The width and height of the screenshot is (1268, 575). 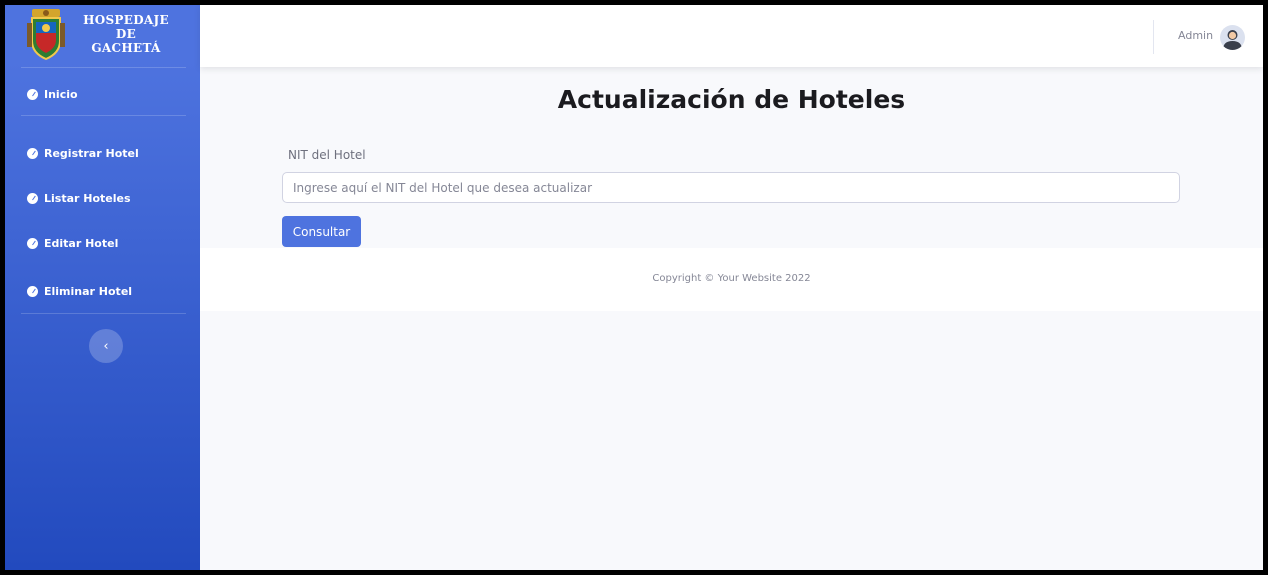 What do you see at coordinates (327, 155) in the screenshot?
I see `nit-field-label: NIT del Hotel` at bounding box center [327, 155].